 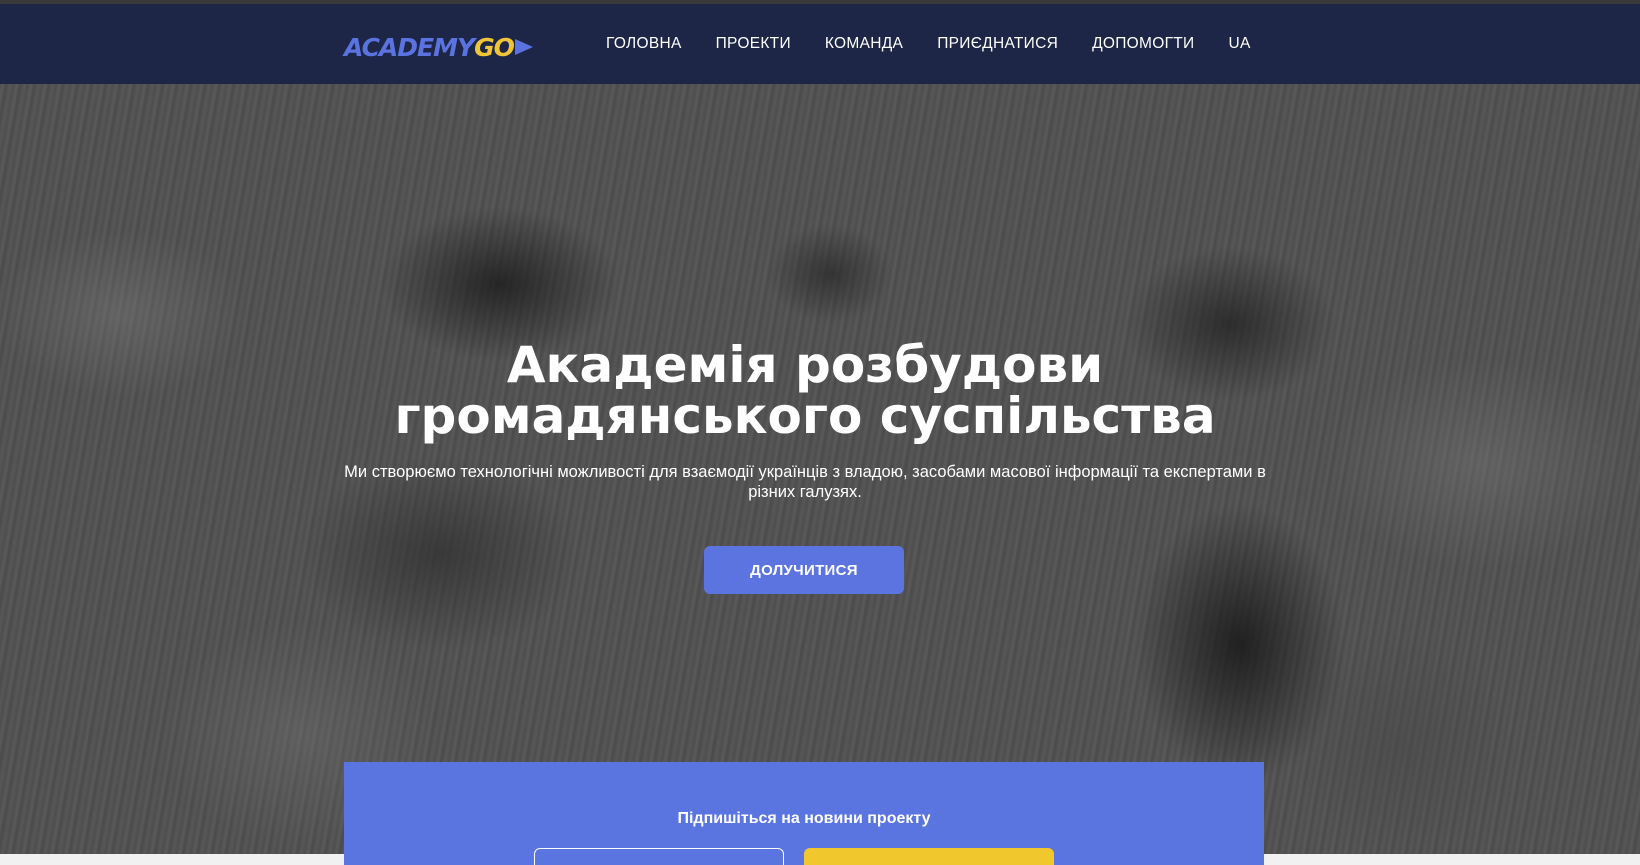 What do you see at coordinates (523, 47) in the screenshot?
I see `play-arrow-icon` at bounding box center [523, 47].